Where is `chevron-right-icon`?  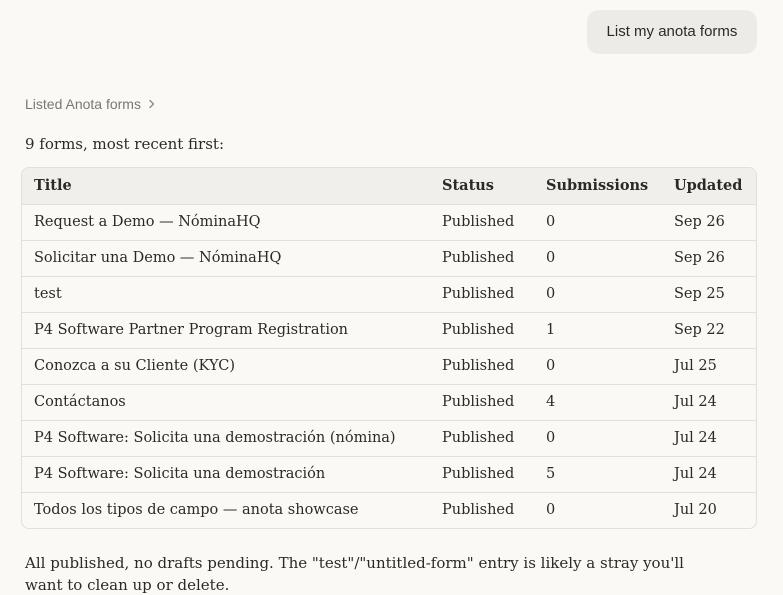
chevron-right-icon is located at coordinates (152, 104).